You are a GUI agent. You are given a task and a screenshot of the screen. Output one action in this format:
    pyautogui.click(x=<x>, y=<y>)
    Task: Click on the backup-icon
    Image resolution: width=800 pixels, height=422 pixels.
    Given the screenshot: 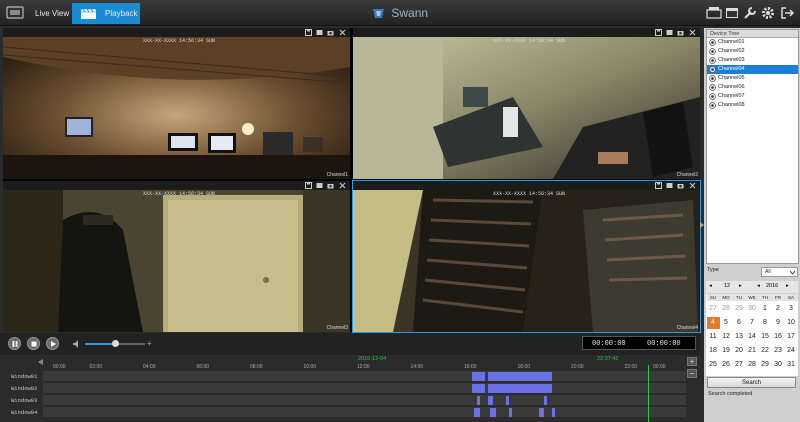 What is the action you would take?
    pyautogui.click(x=714, y=13)
    